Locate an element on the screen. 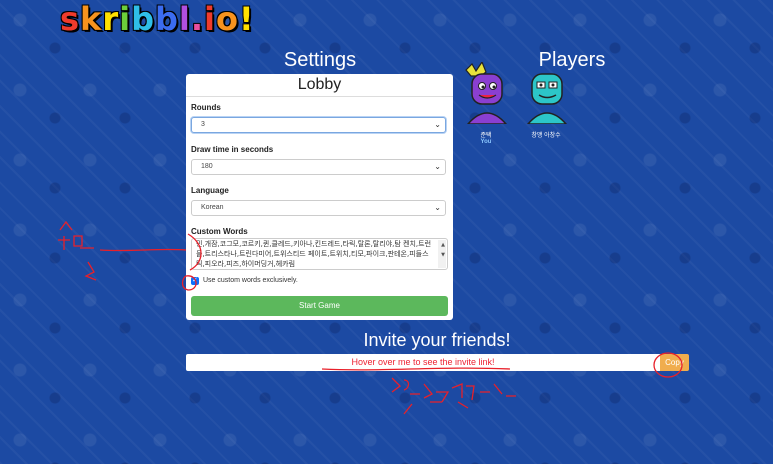 The height and width of the screenshot is (464, 773). settings-heading: Settings is located at coordinates (320, 60).